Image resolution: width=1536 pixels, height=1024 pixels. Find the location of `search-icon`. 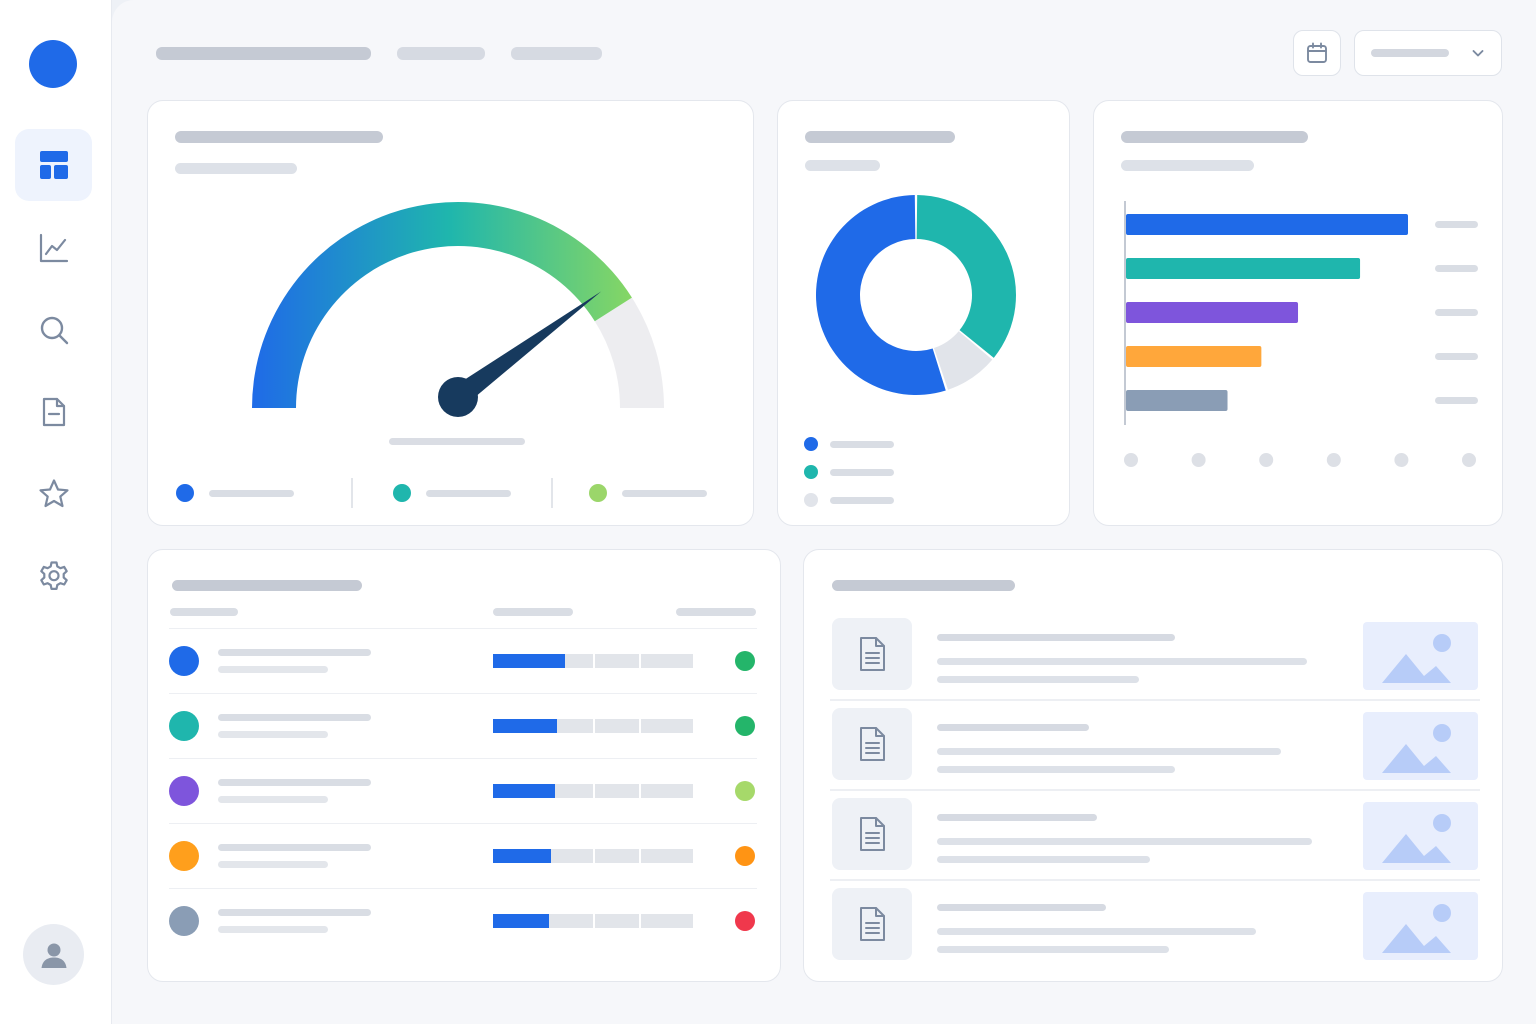

search-icon is located at coordinates (54, 330).